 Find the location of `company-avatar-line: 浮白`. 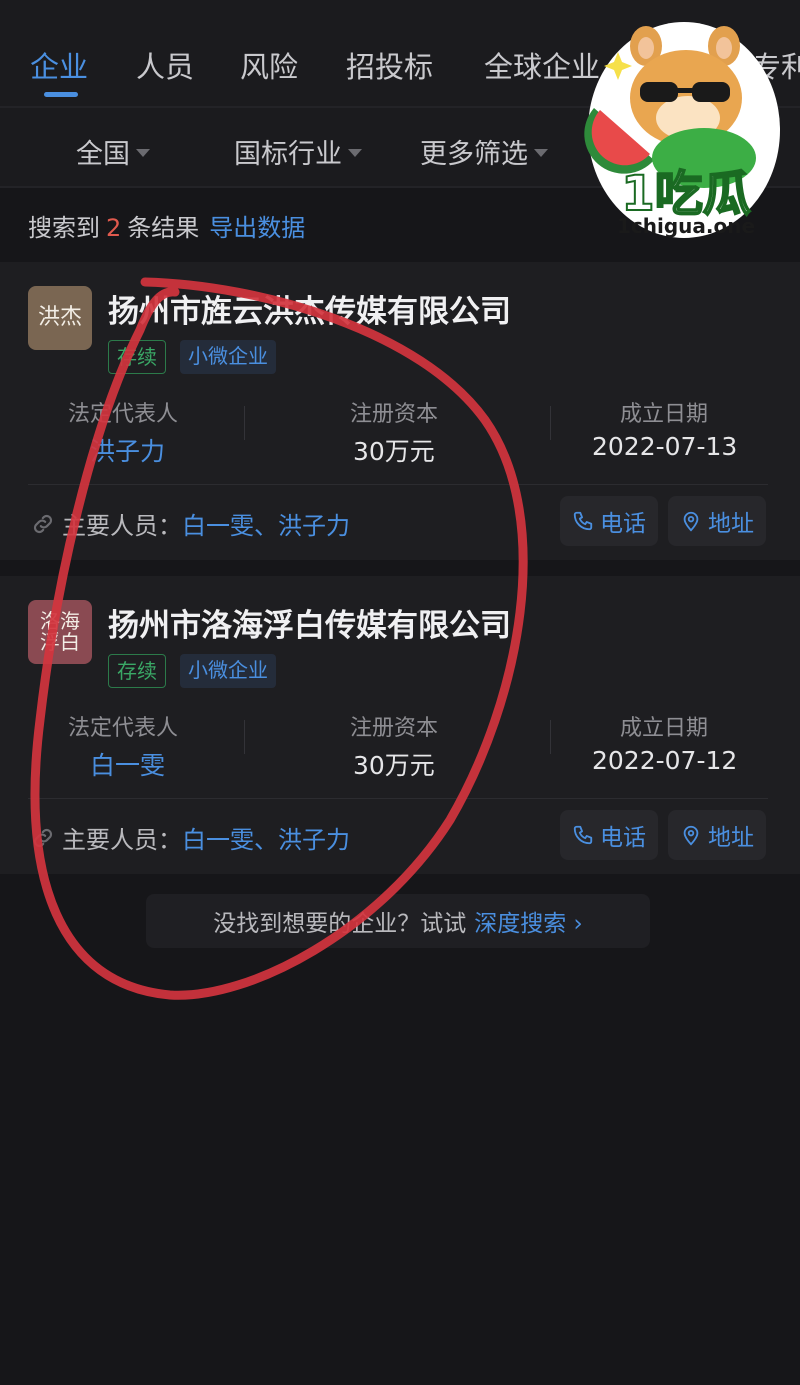

company-avatar-line: 浮白 is located at coordinates (60, 642).